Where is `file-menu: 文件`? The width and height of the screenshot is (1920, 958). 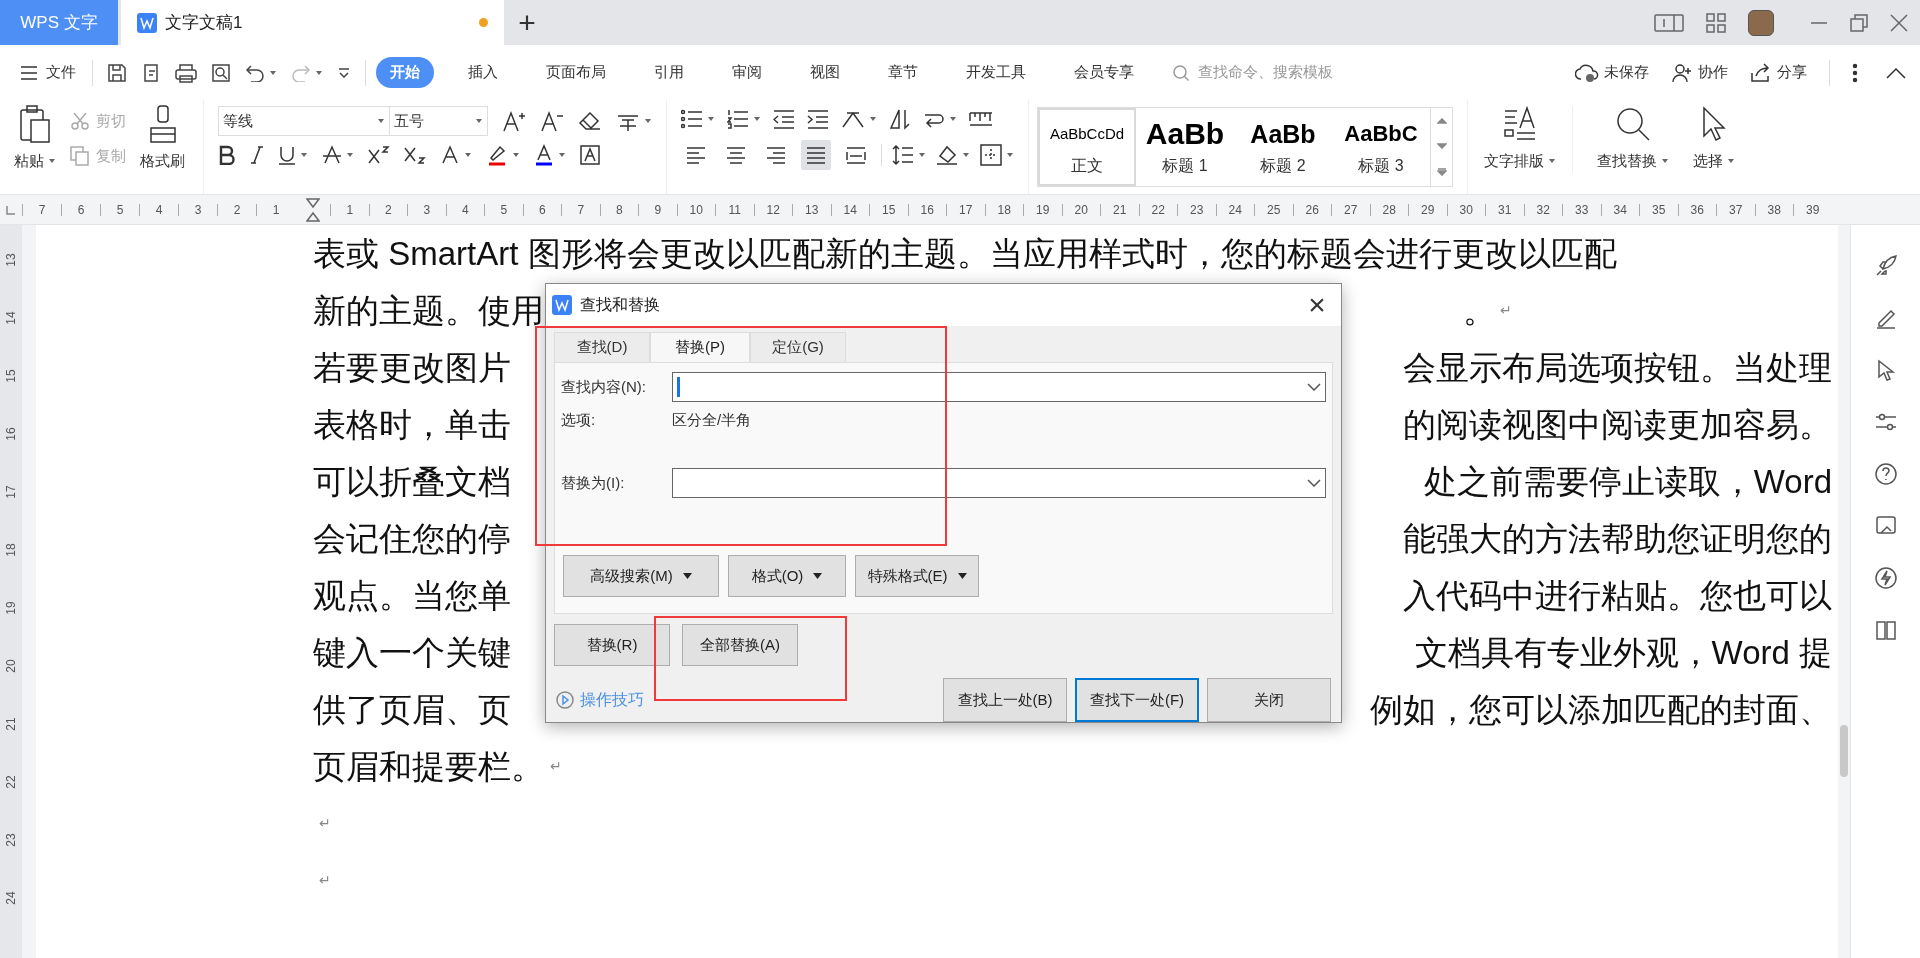
file-menu: 文件 is located at coordinates (48, 72).